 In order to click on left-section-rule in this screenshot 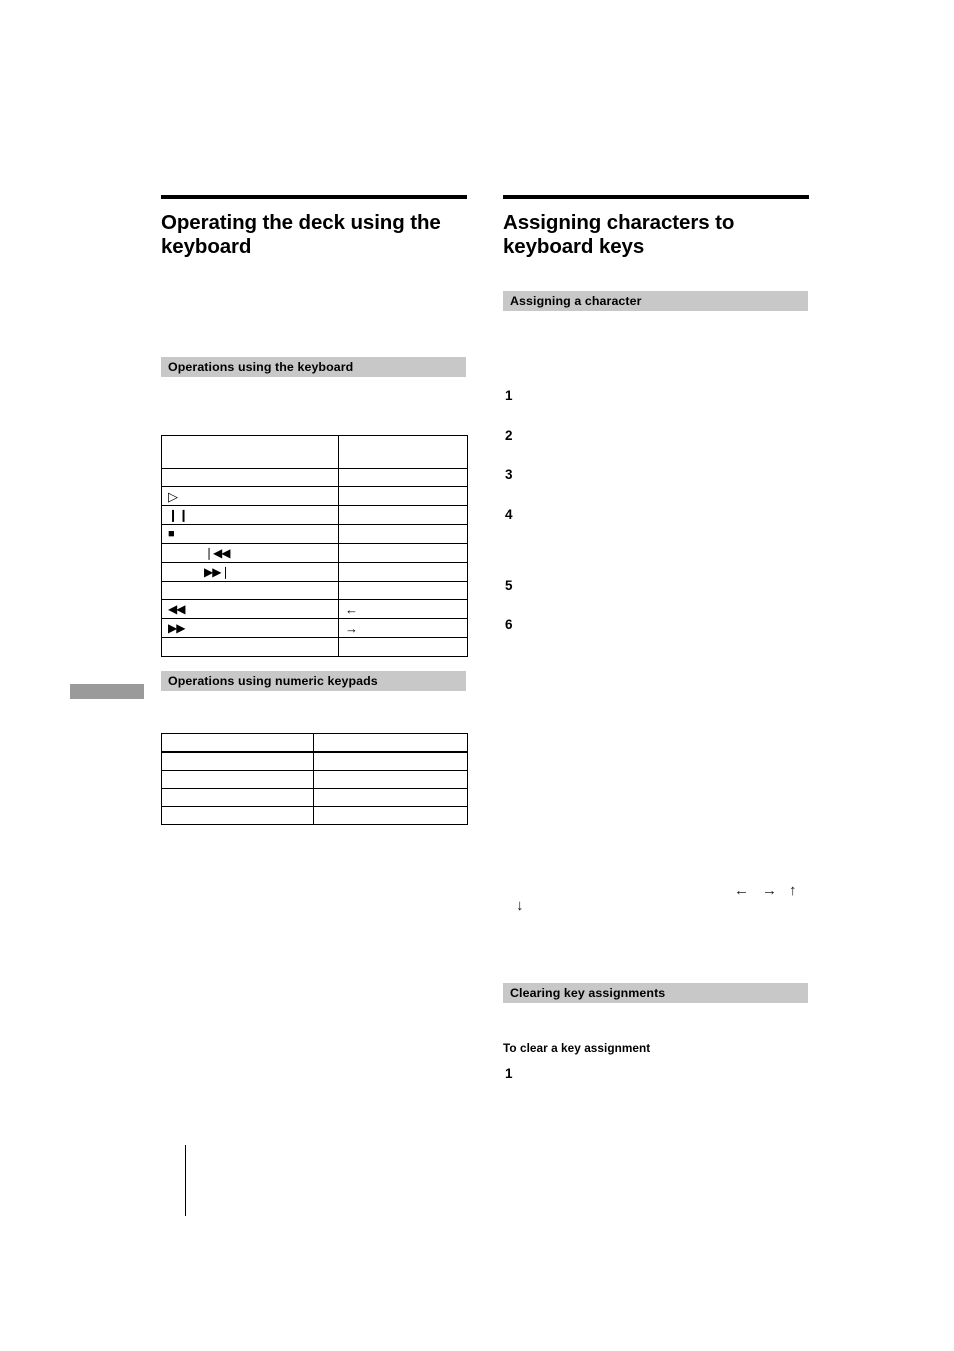, I will do `click(314, 197)`.